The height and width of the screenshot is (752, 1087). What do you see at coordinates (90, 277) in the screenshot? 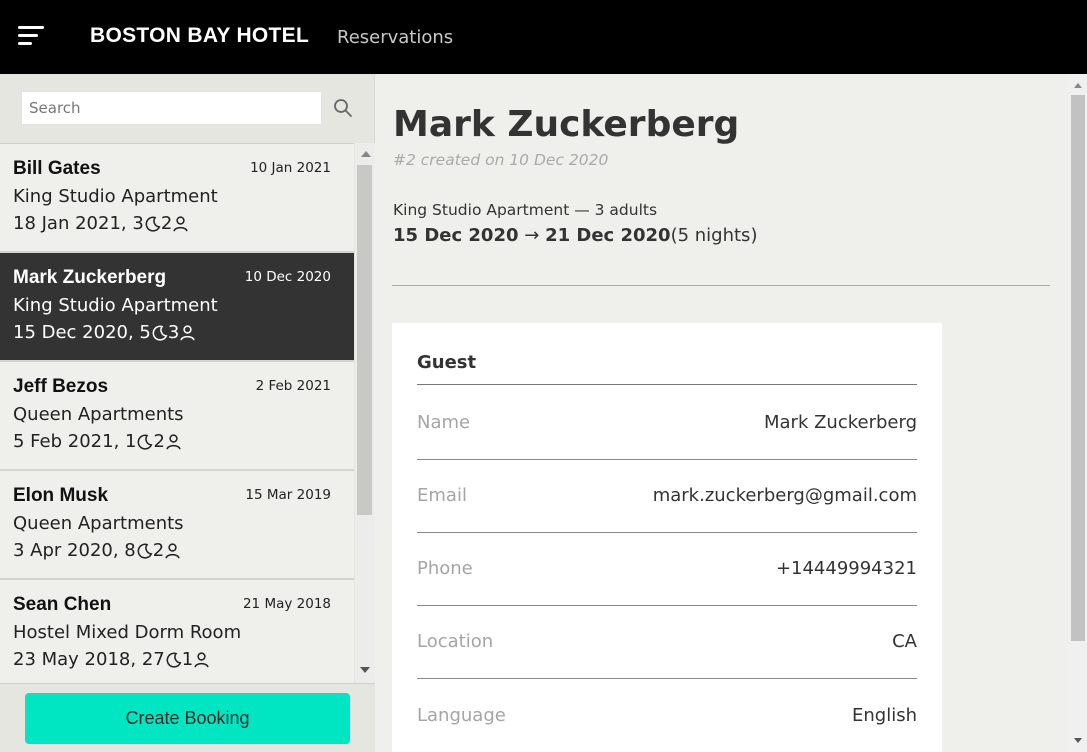
I see `booking-guest-name: Mark Zuckerberg` at bounding box center [90, 277].